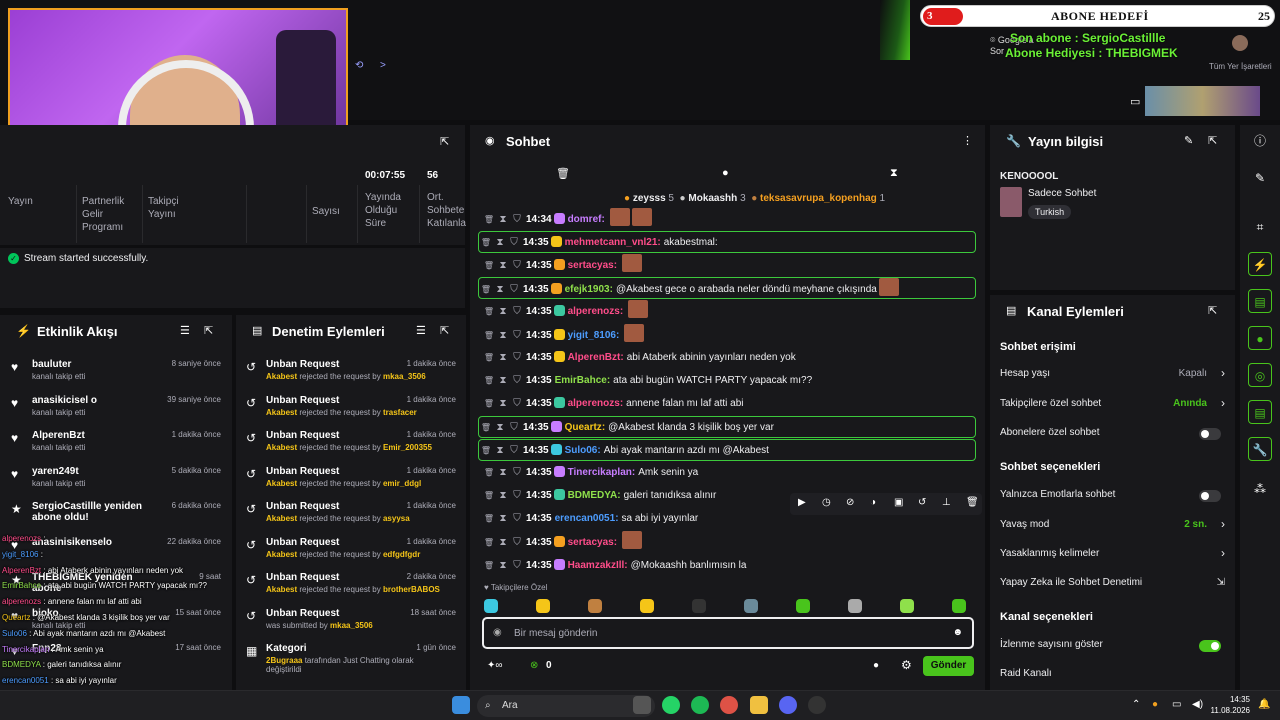  What do you see at coordinates (585, 518) in the screenshot?
I see `chat-username: erencan0051` at bounding box center [585, 518].